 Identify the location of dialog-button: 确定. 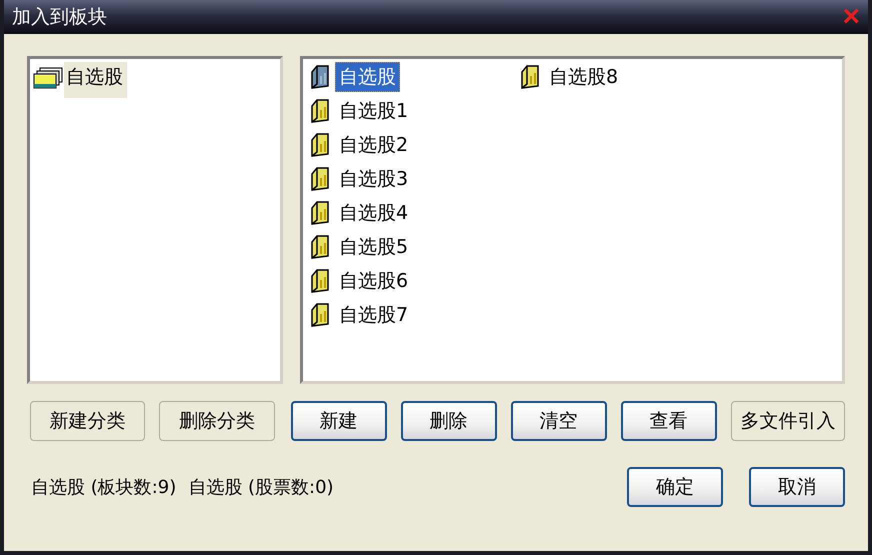
(675, 487).